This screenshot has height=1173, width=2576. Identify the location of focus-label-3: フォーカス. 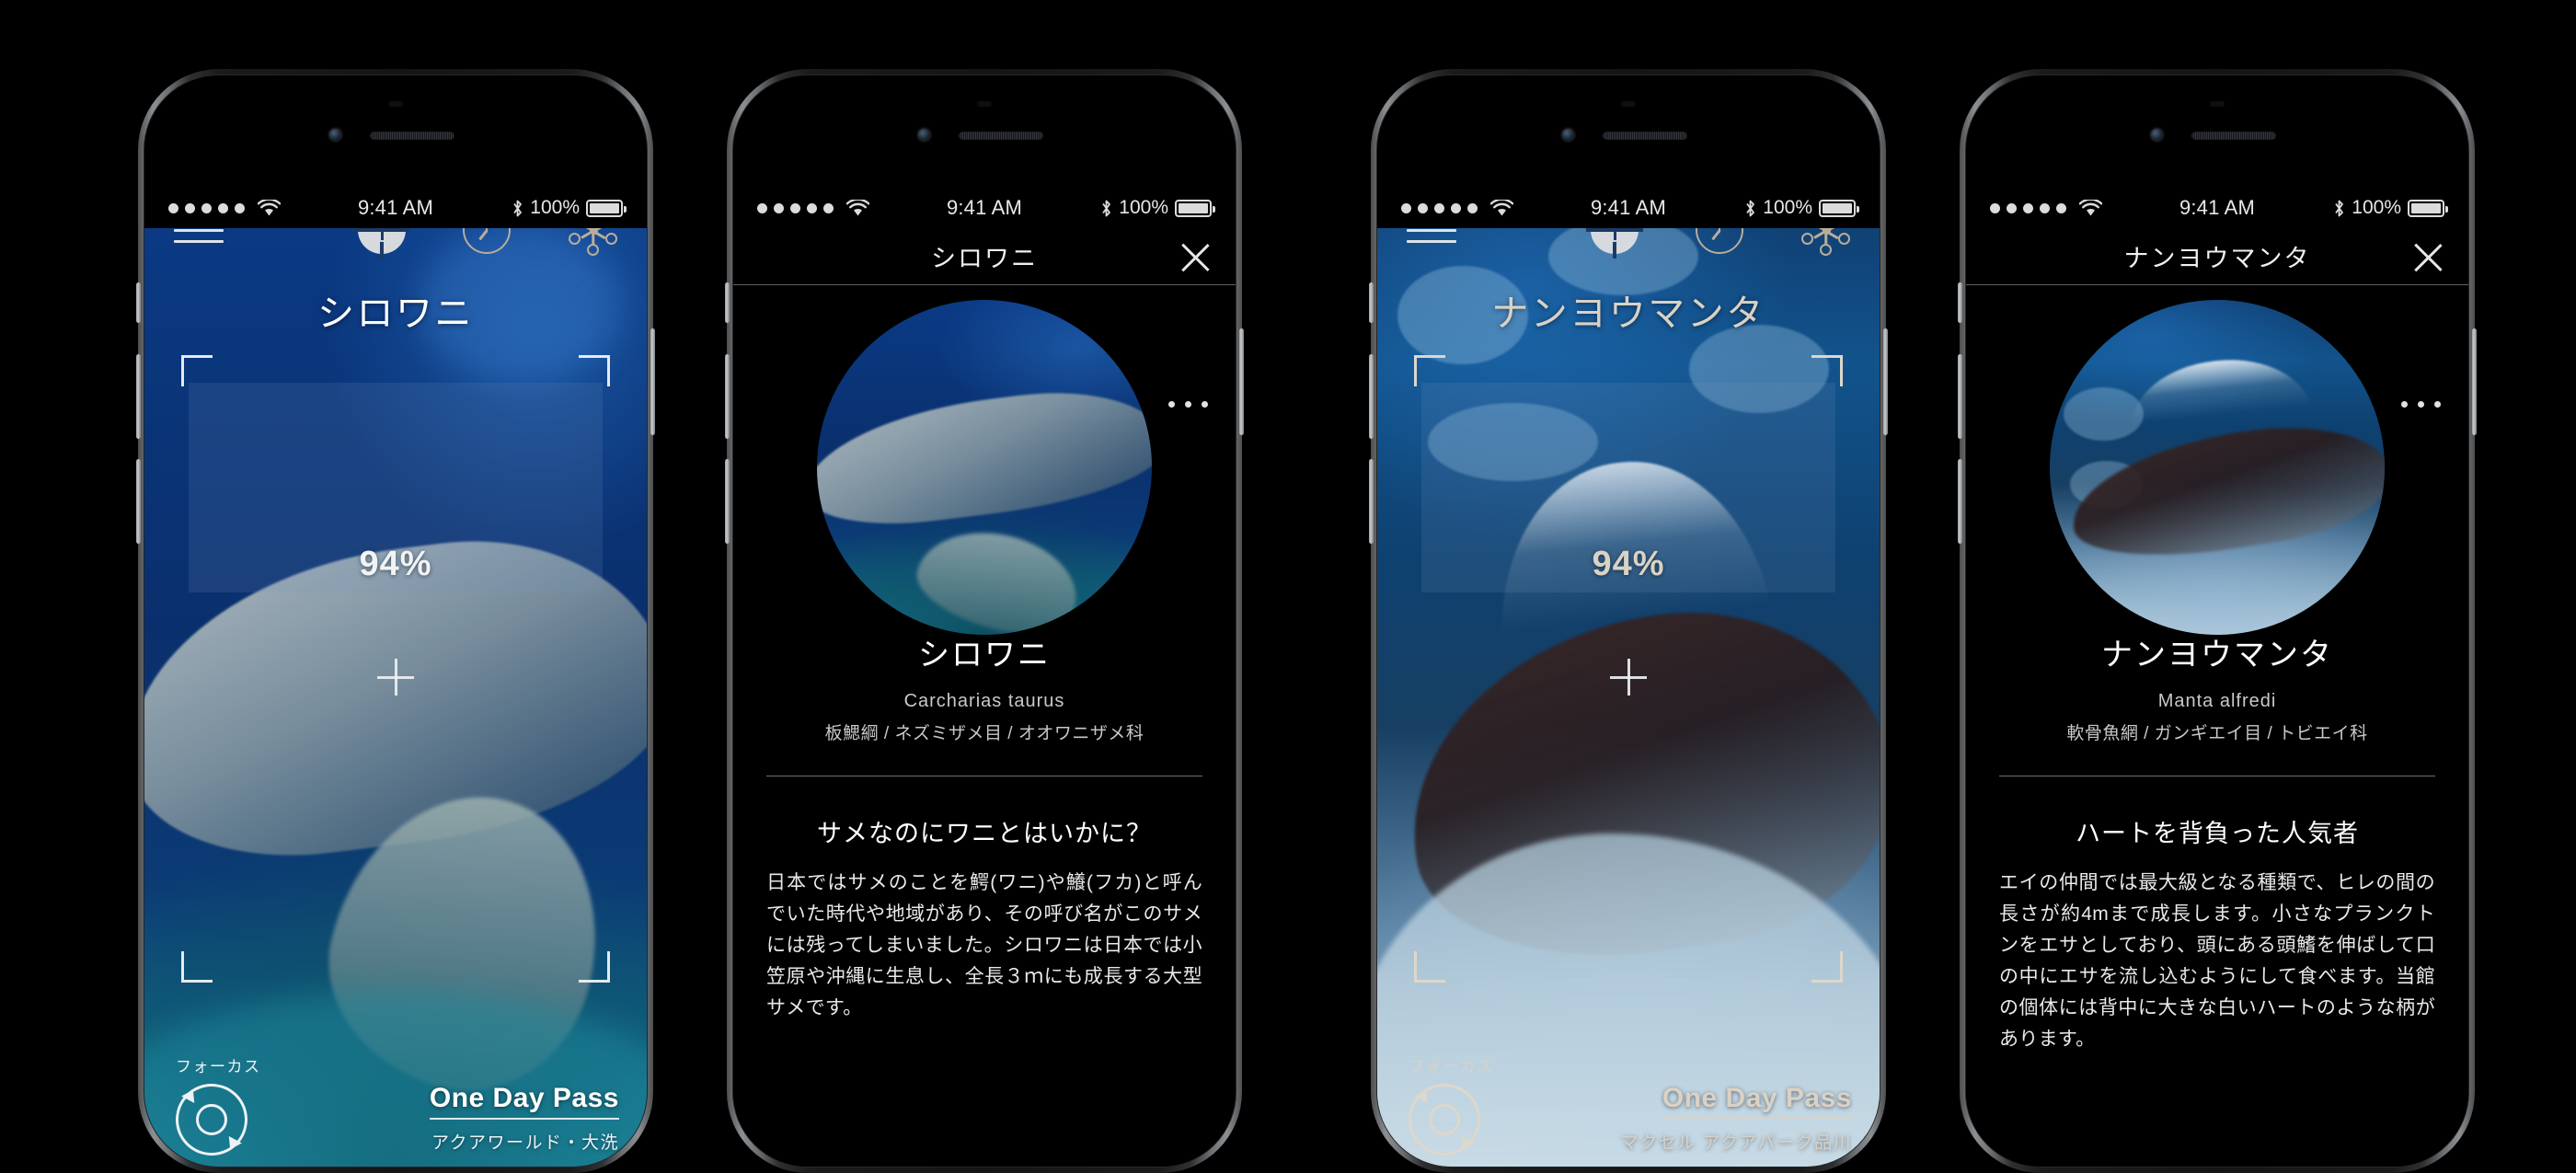
(1451, 1066).